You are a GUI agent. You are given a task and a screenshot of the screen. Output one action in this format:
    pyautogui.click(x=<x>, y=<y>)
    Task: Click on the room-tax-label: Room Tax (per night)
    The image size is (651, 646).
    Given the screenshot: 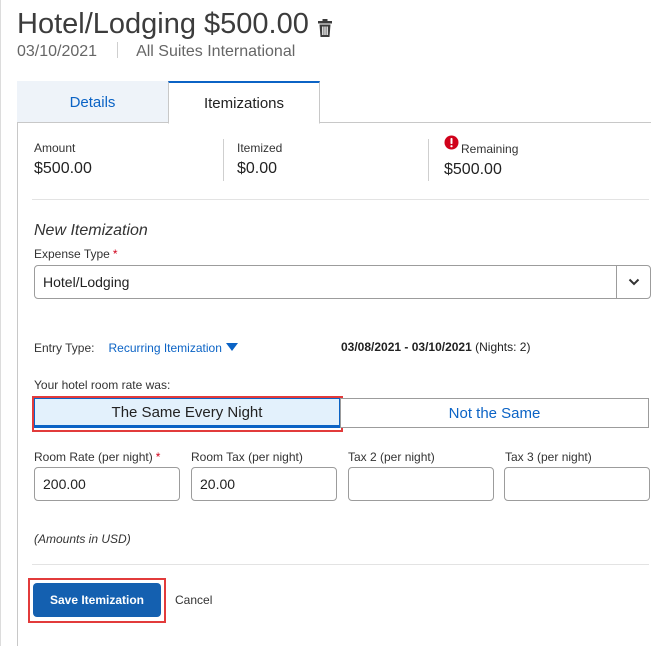 What is the action you would take?
    pyautogui.click(x=247, y=457)
    